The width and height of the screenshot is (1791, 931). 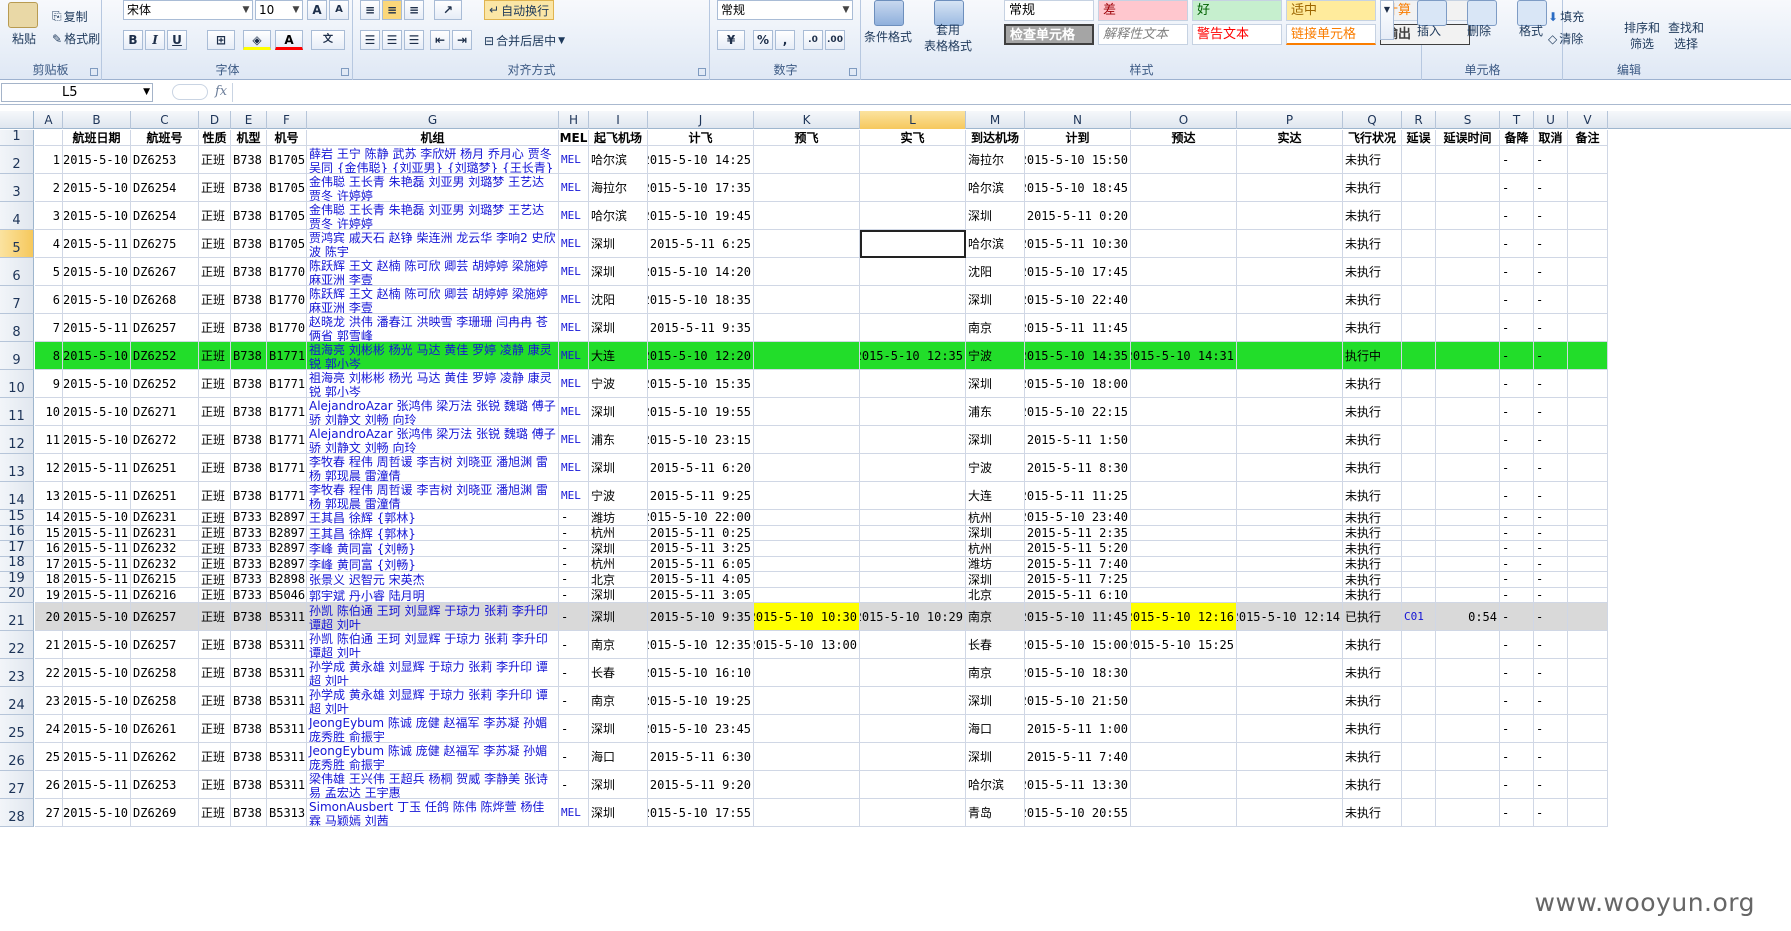 What do you see at coordinates (701, 468) in the screenshot?
I see `table-cell: 2015-5-11 6:20` at bounding box center [701, 468].